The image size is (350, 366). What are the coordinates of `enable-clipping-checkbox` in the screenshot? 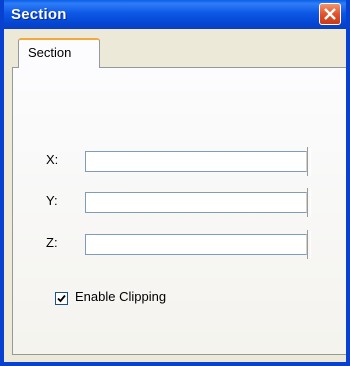 It's located at (61, 298).